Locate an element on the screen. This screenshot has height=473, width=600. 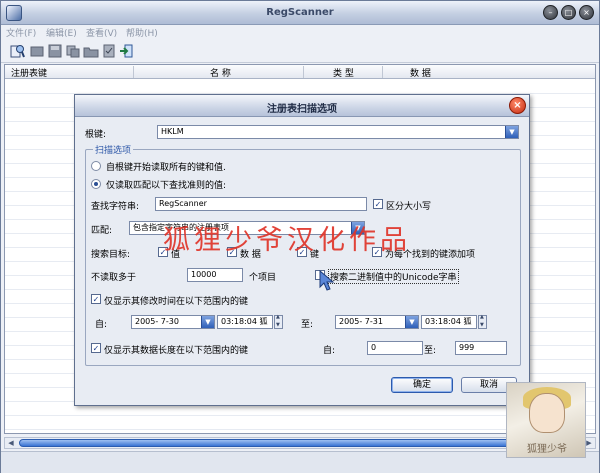
length-from-label: 自: is located at coordinates (329, 351).